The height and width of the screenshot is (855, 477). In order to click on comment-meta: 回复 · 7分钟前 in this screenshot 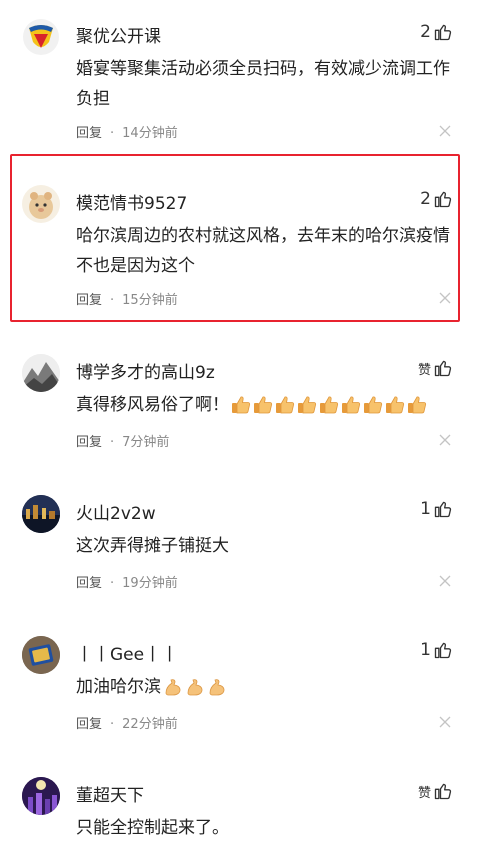, I will do `click(122, 440)`.